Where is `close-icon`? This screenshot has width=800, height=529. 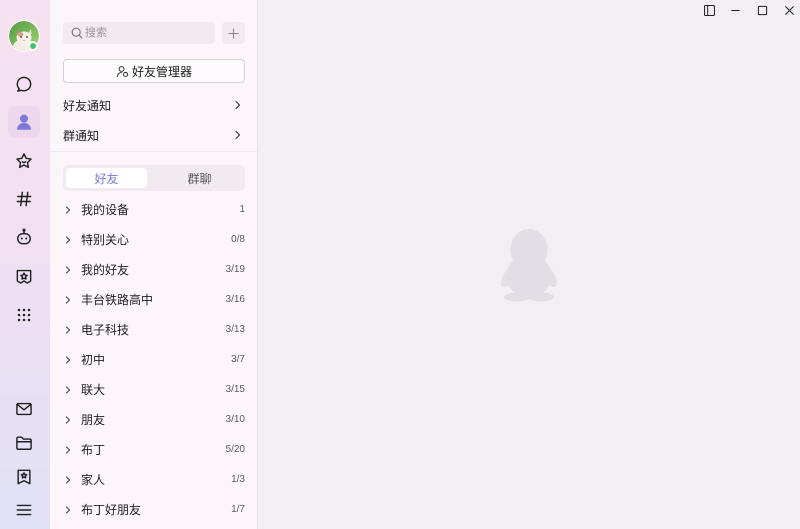 close-icon is located at coordinates (789, 10).